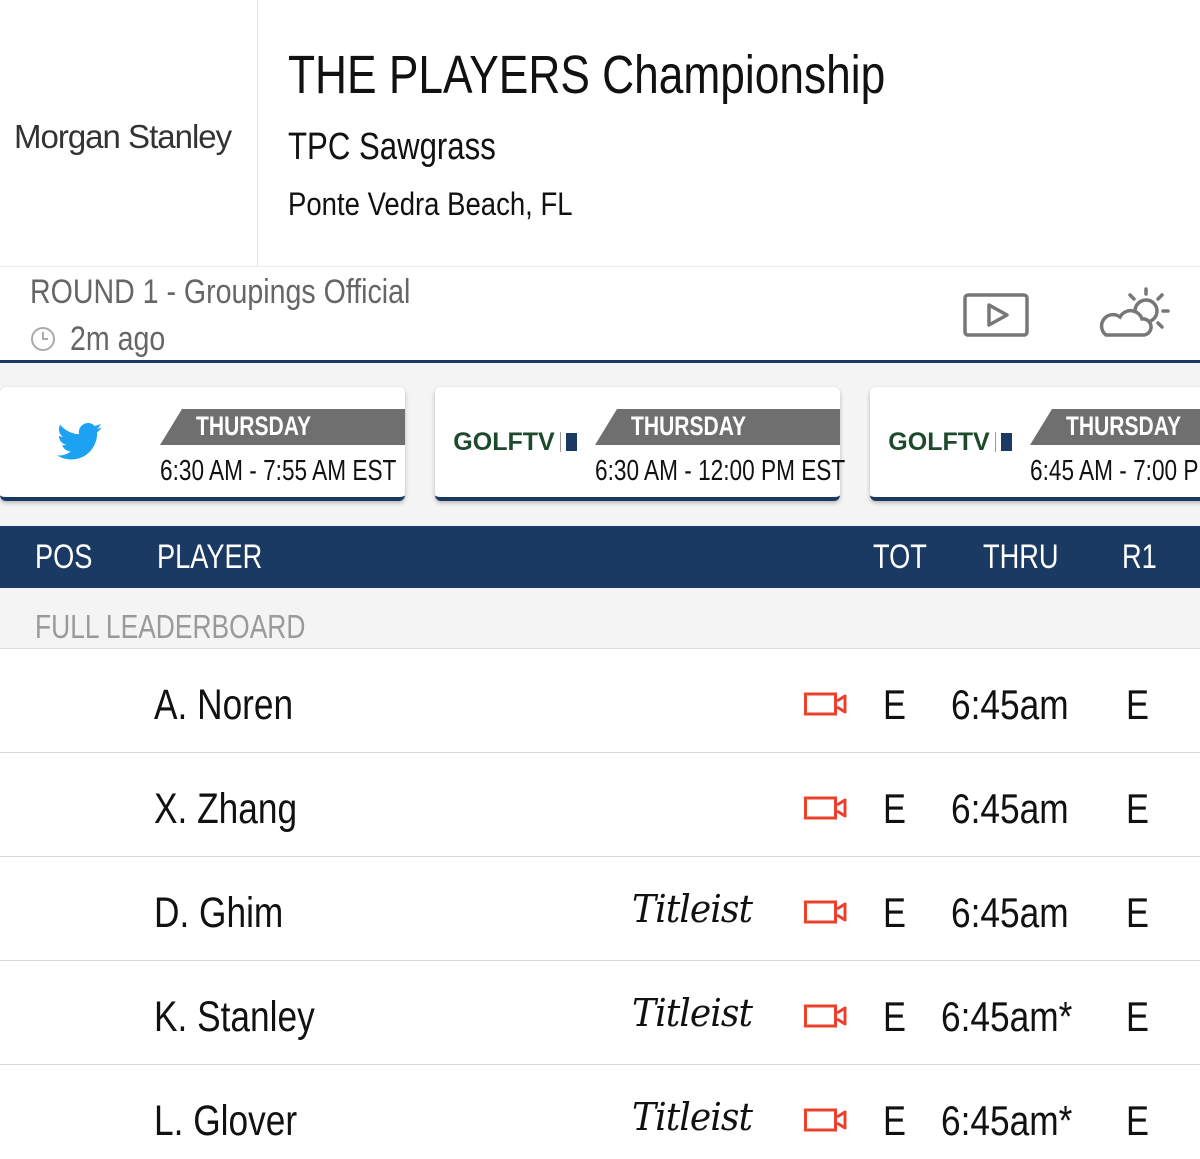 The image size is (1200, 1159). I want to click on sponsor-panel: Morgan Stanley, so click(129, 133).